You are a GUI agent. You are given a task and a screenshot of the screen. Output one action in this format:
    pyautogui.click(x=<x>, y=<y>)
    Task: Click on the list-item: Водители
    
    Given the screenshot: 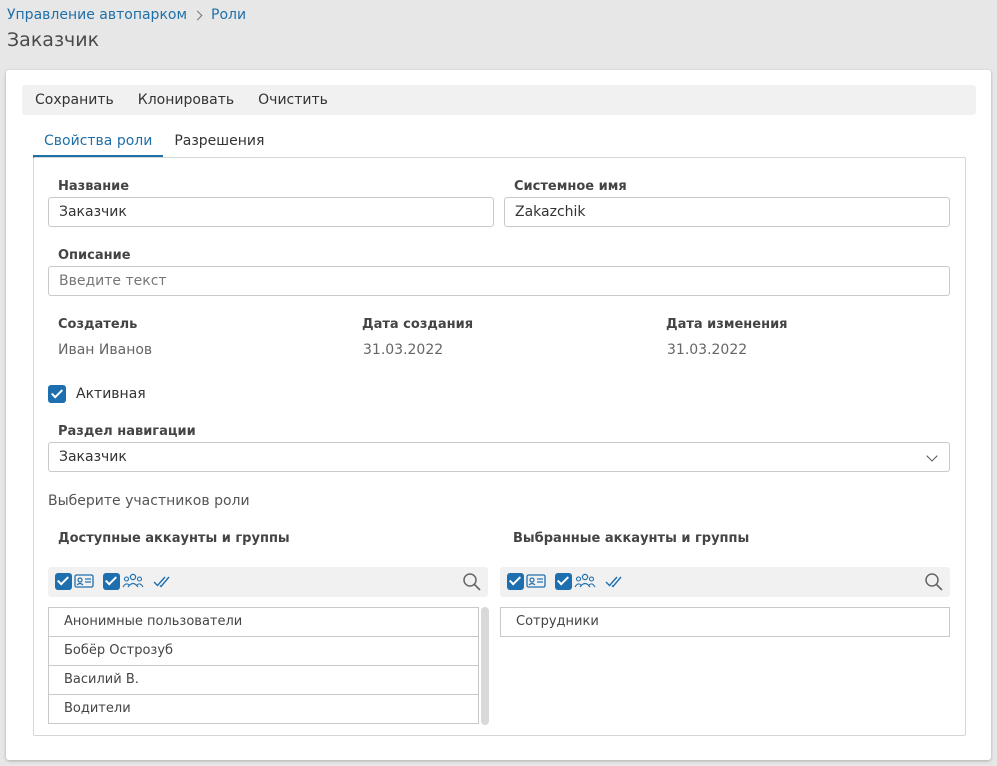 What is the action you would take?
    pyautogui.click(x=263, y=709)
    